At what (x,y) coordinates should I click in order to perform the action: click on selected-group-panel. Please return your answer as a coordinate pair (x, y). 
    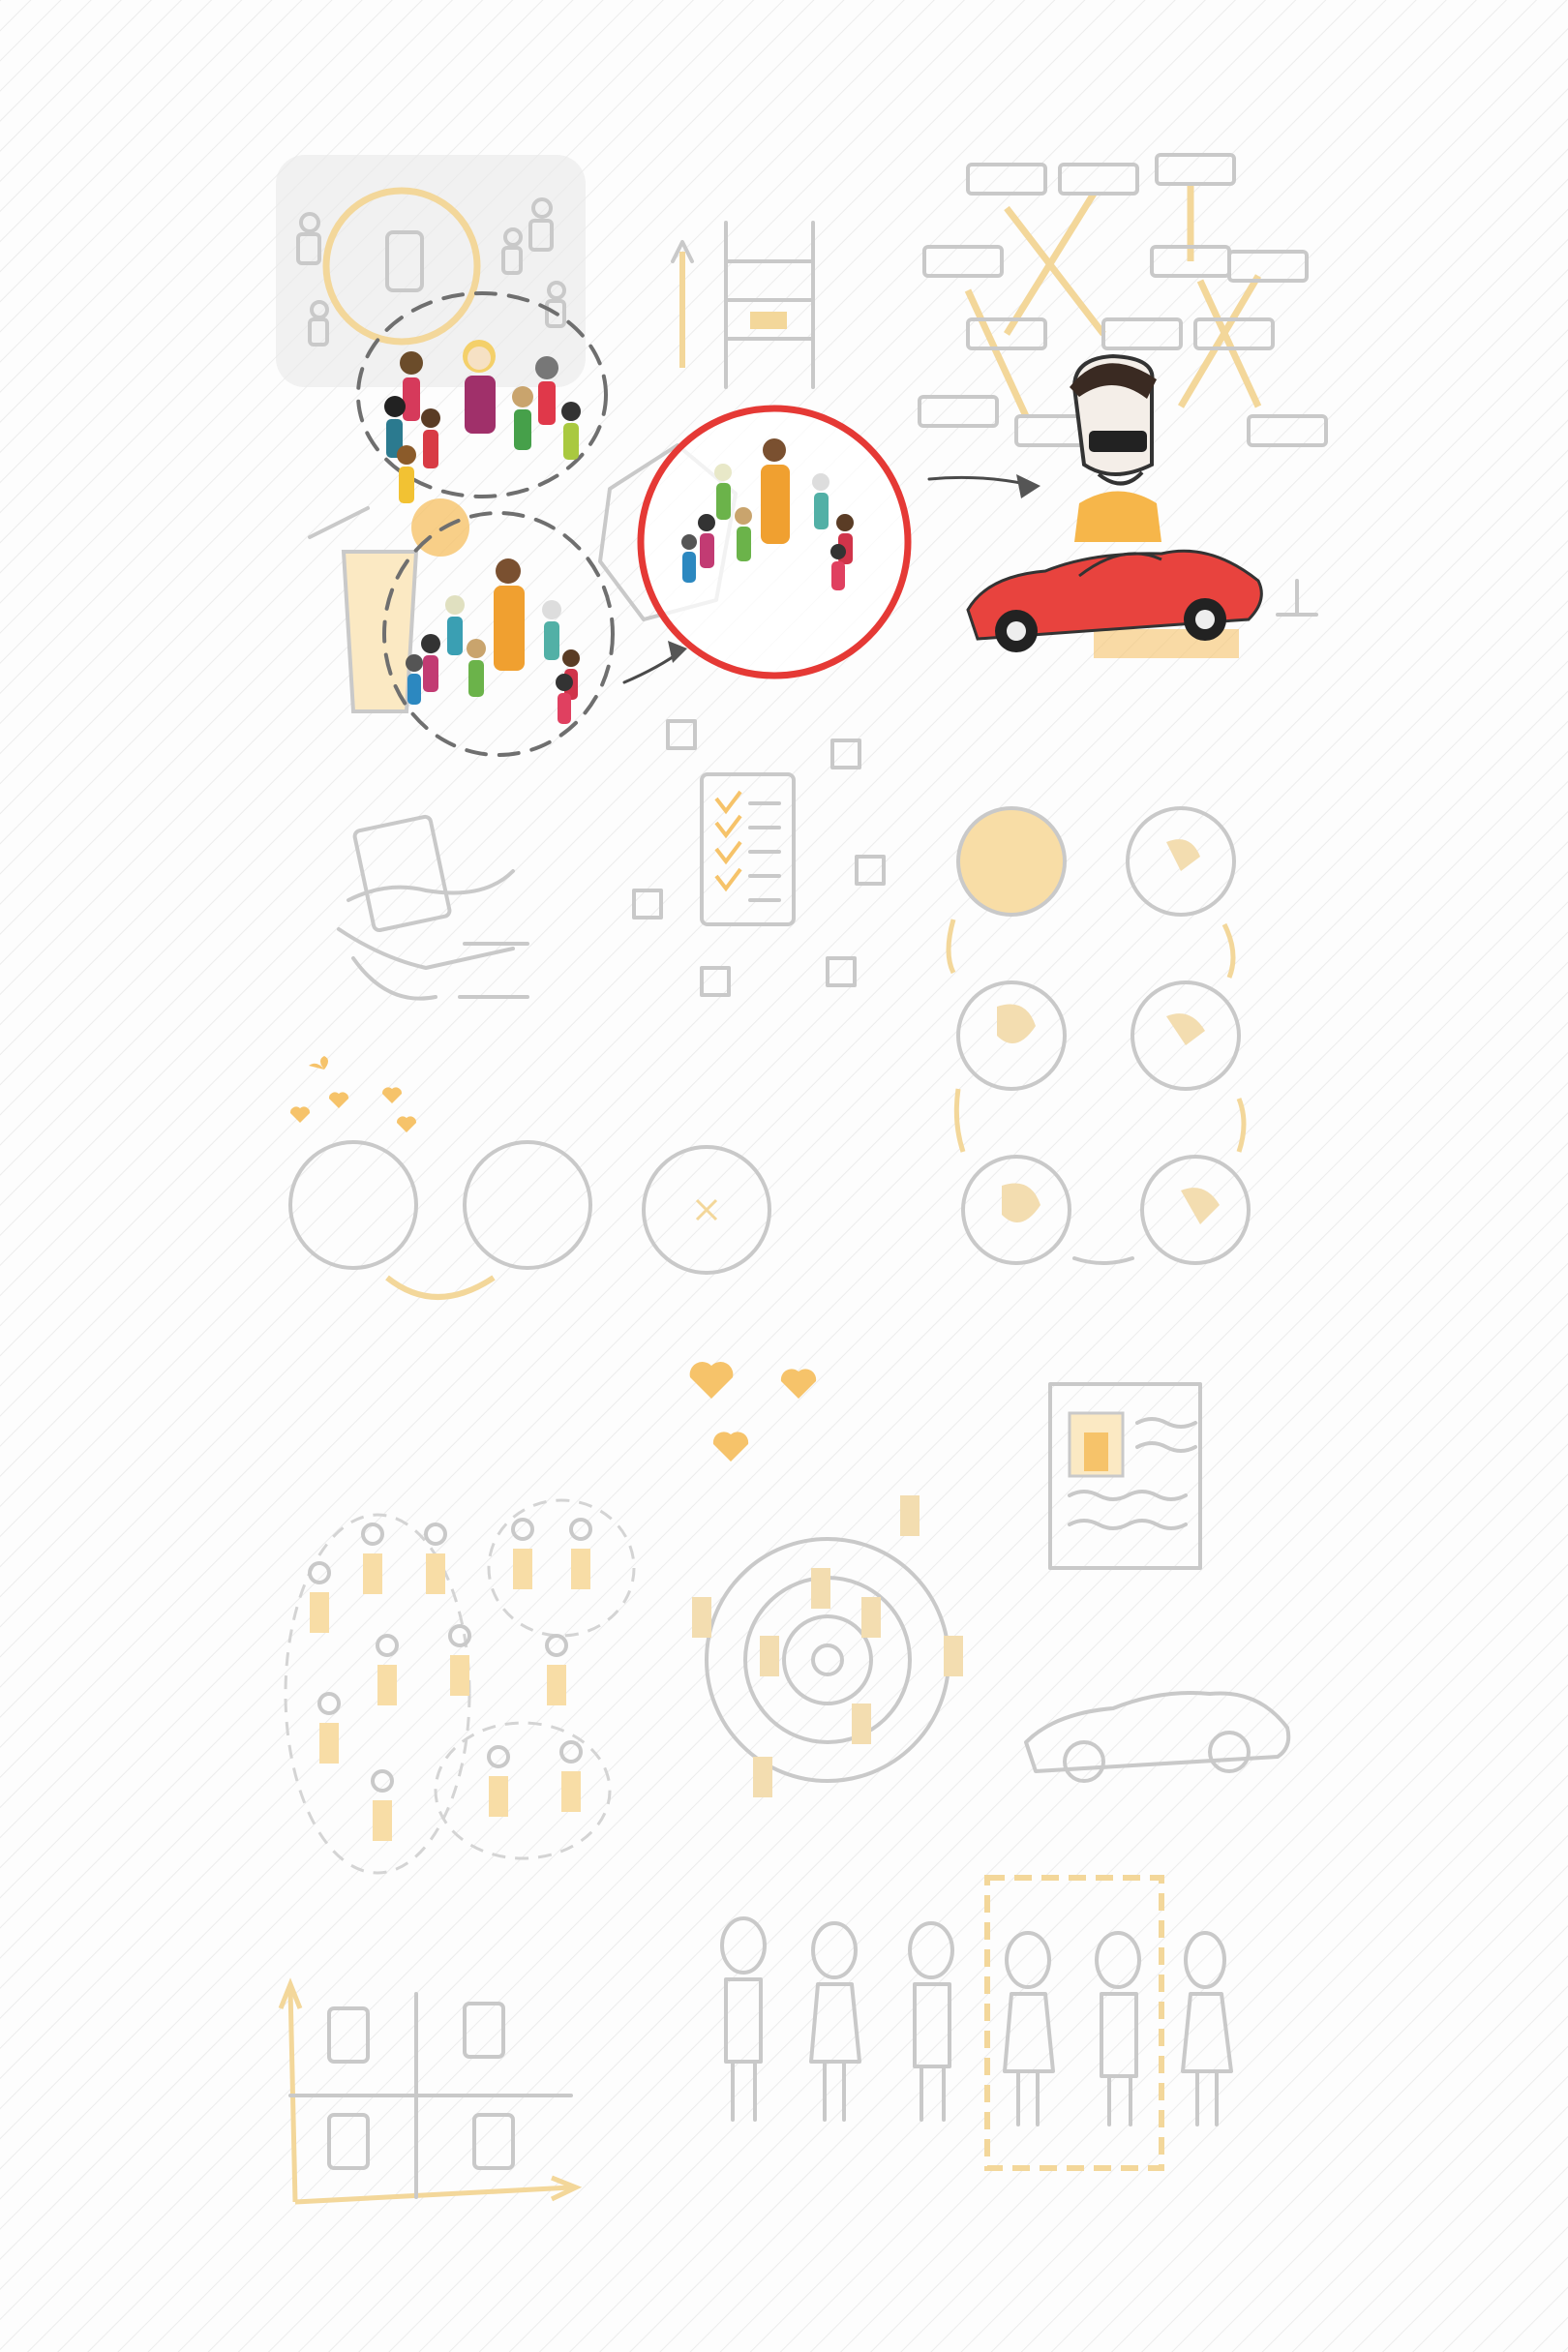
    Looking at the image, I should click on (774, 542).